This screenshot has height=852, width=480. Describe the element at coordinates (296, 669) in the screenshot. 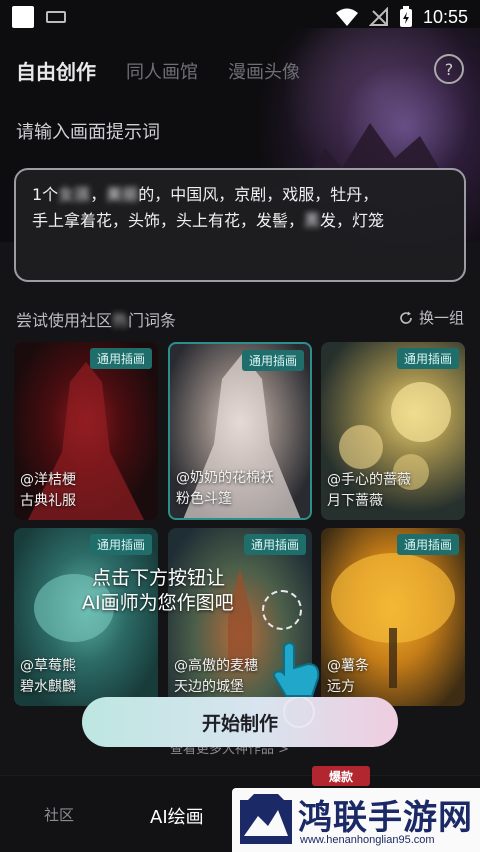

I see `pointing-hand-icon` at that location.